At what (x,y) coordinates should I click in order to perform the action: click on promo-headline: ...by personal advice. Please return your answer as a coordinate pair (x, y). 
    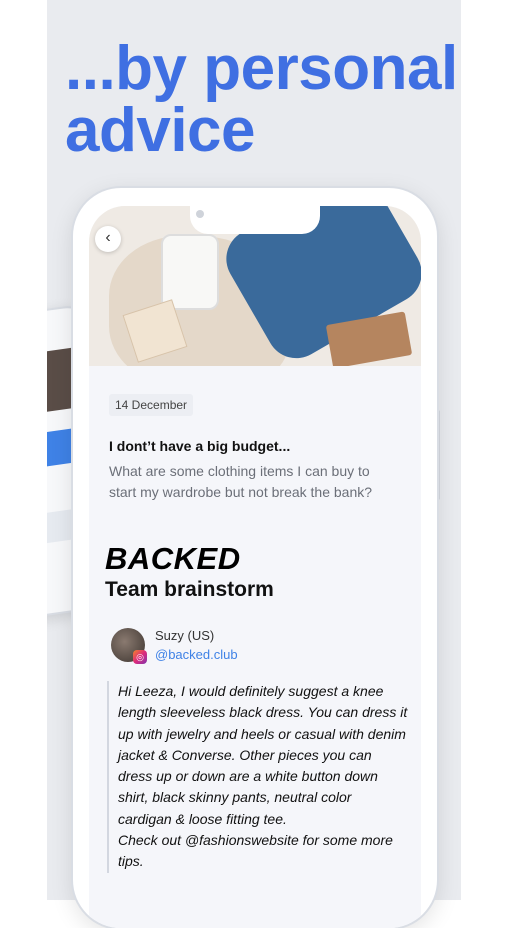
    Looking at the image, I should click on (261, 99).